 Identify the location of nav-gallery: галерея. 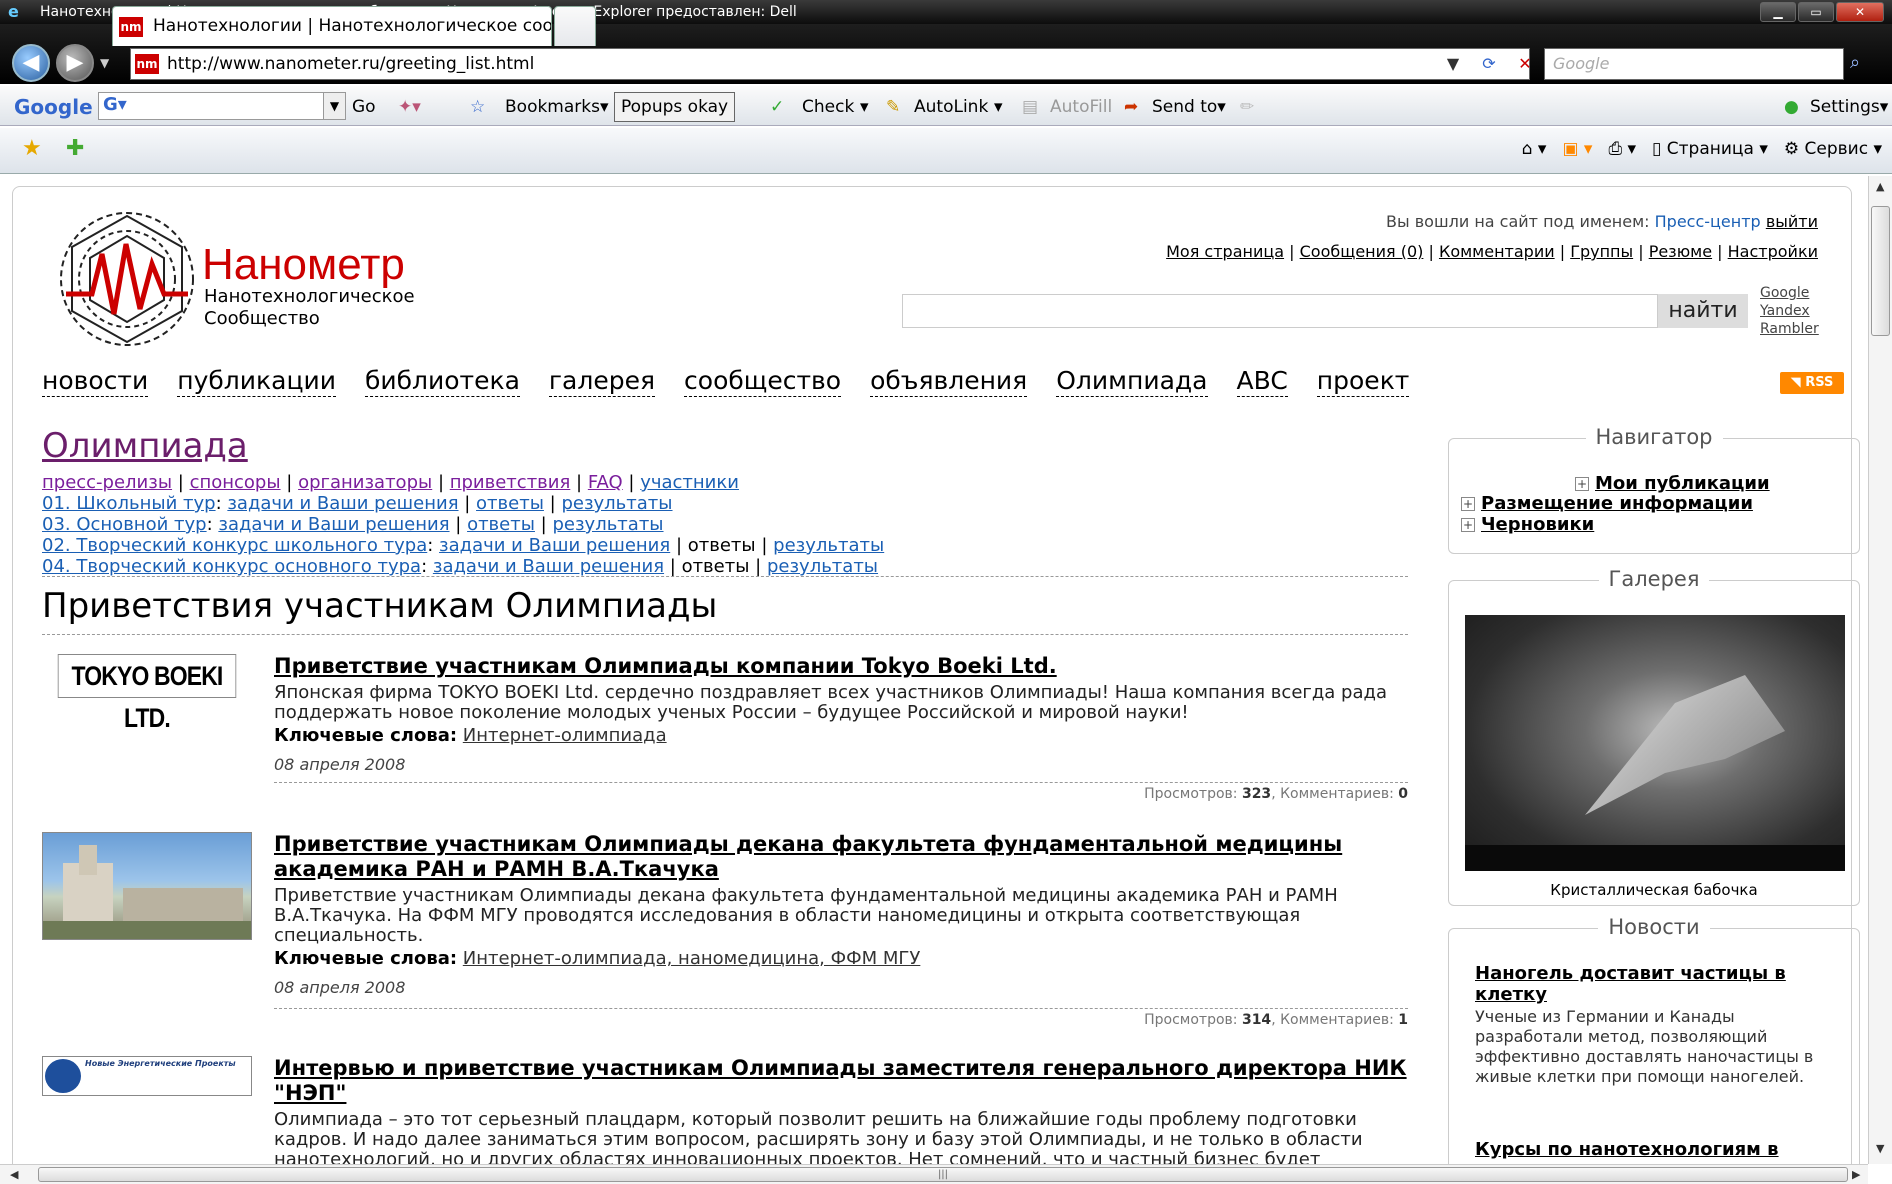
(602, 381).